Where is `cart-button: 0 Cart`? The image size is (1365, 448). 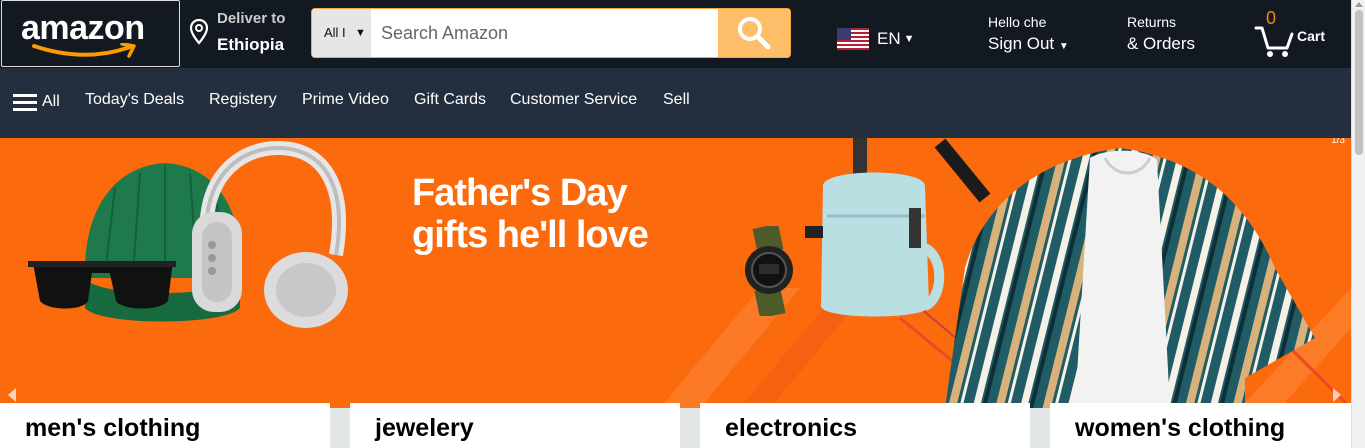 cart-button: 0 Cart is located at coordinates (1294, 35).